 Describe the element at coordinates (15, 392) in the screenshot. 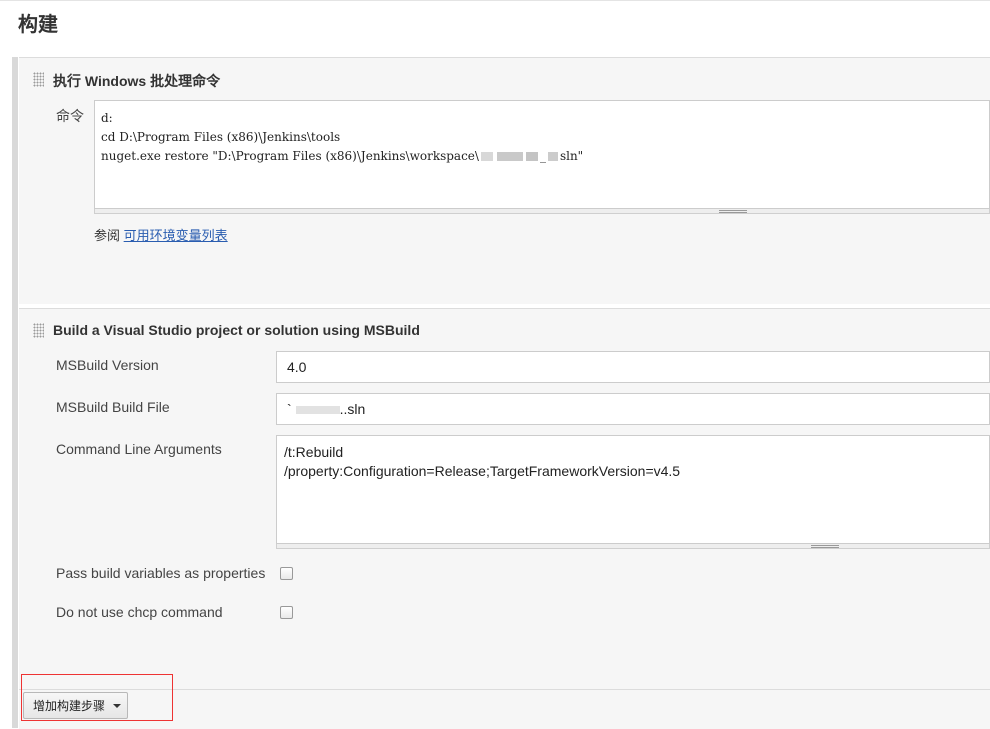

I see `builder-list-bar` at that location.